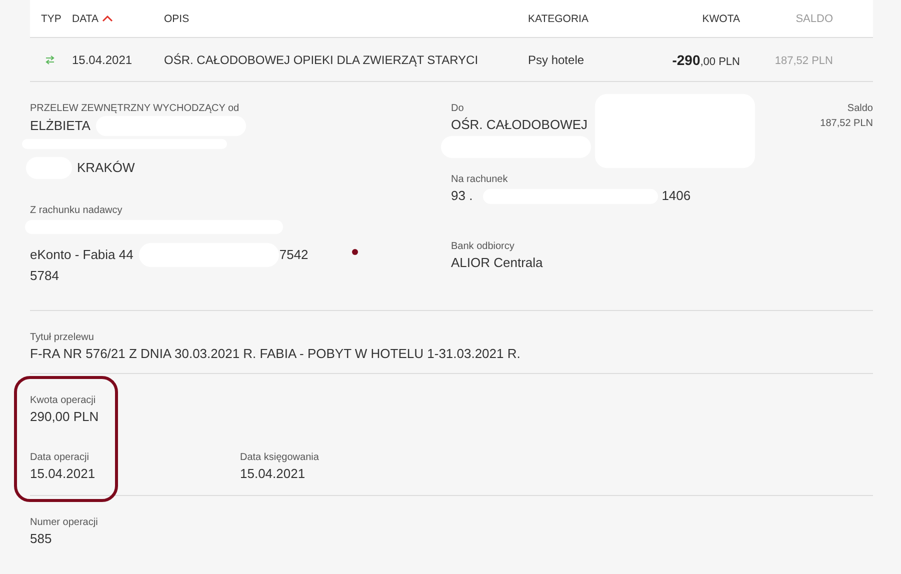 Image resolution: width=901 pixels, height=574 pixels. I want to click on column-header: DATA, so click(93, 18).